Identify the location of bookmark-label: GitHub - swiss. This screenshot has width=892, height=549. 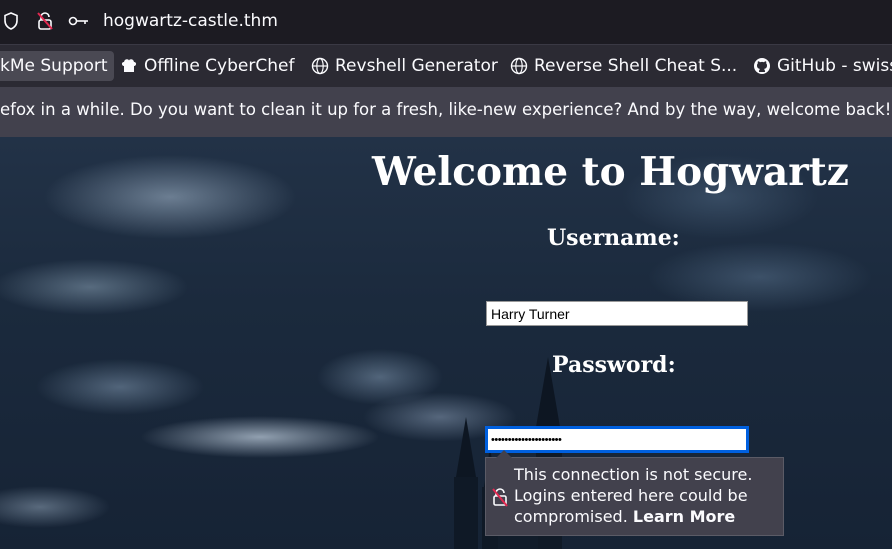
(834, 66).